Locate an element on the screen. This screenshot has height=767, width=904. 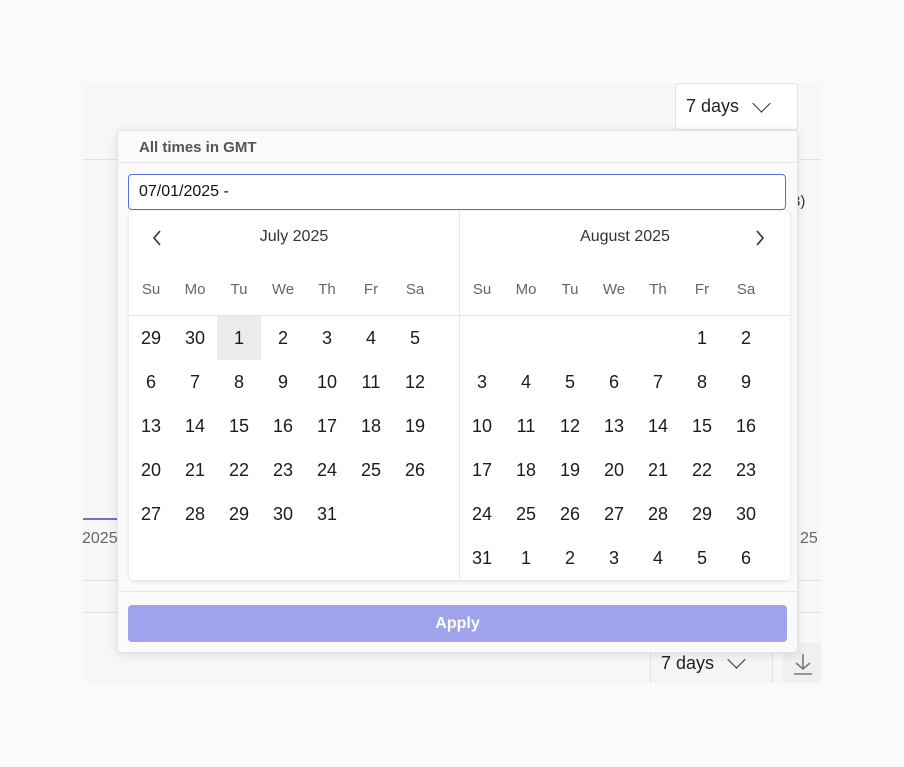
weekday-label: We is located at coordinates (283, 289).